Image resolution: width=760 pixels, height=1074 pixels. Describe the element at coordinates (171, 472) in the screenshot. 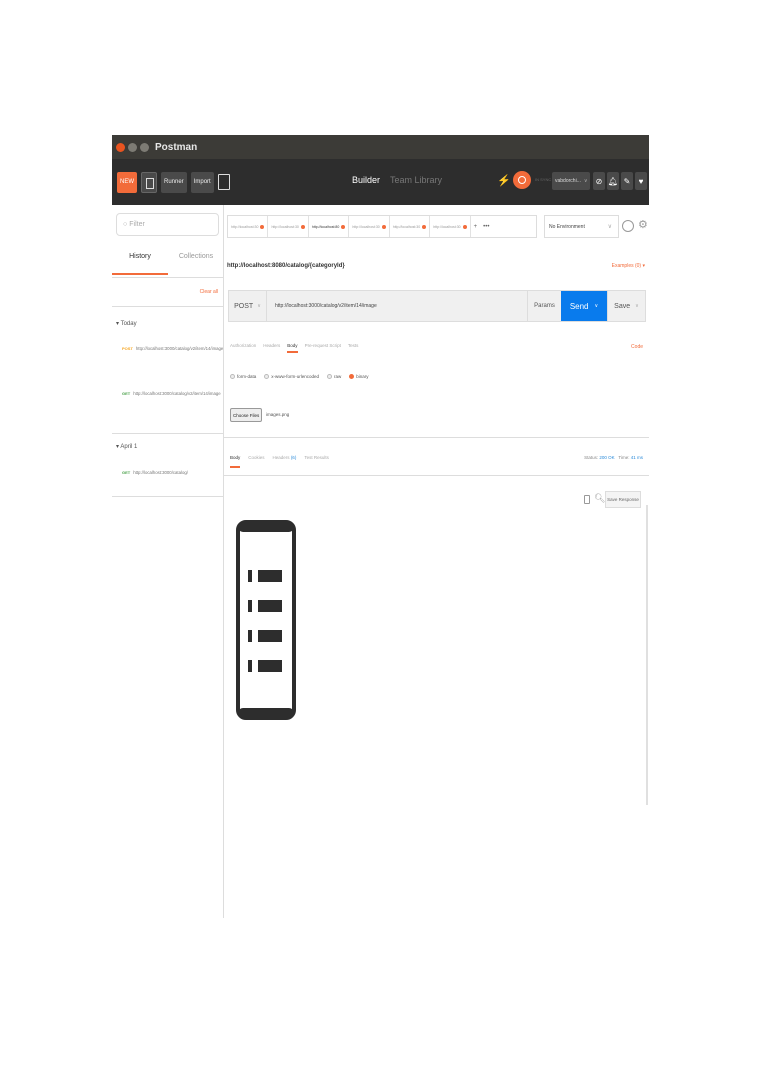

I see `history-item: GET http://localhost:3000/catalog/` at that location.